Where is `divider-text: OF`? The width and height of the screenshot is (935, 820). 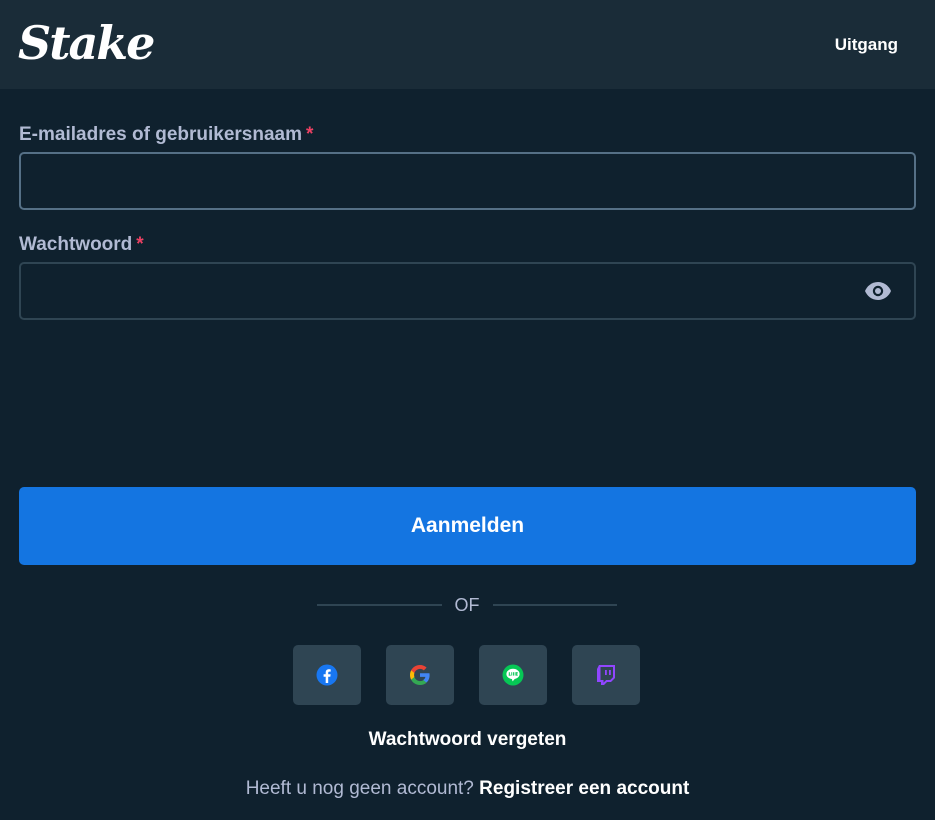 divider-text: OF is located at coordinates (467, 604).